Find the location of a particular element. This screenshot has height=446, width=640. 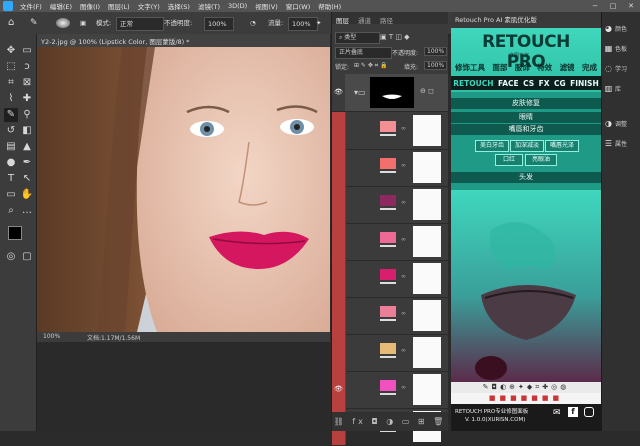

crop-tool-icon: ⌗ is located at coordinates (11, 83).